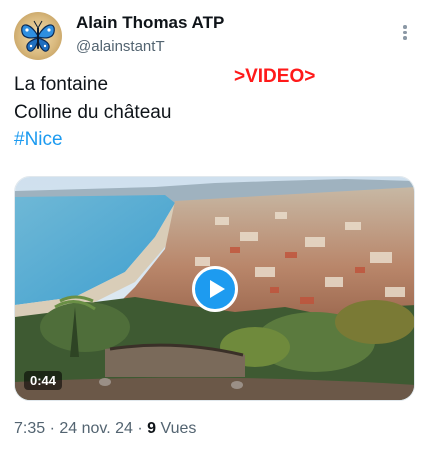  Describe the element at coordinates (178, 428) in the screenshot. I see `views-label: Vues` at that location.